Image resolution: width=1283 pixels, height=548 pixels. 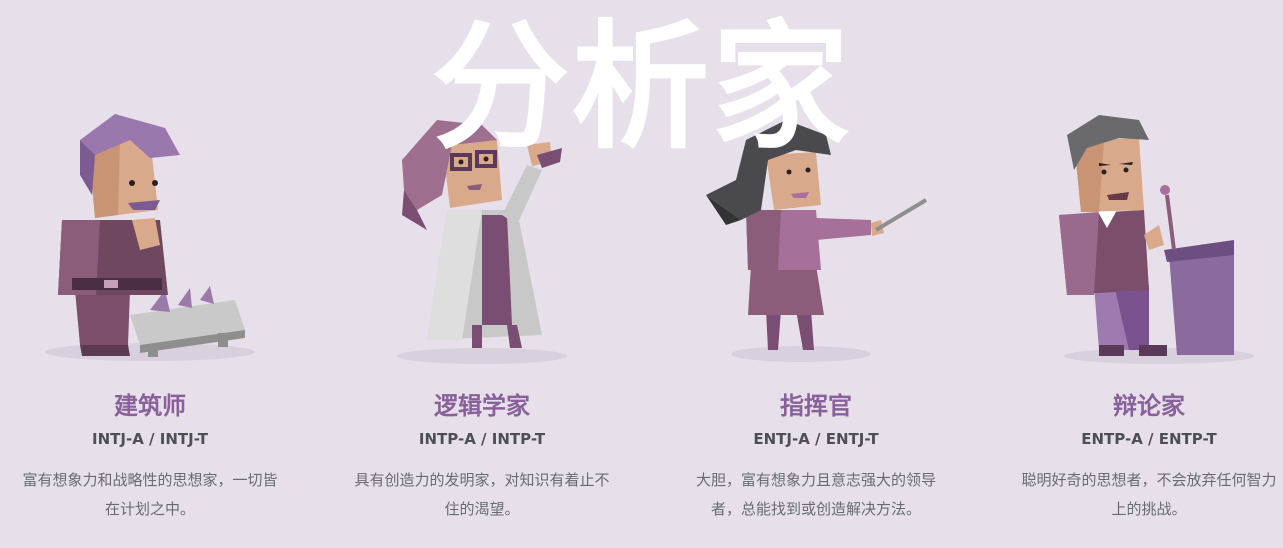 I want to click on personality-code: ENTJ-A / ENTJ-T, so click(x=816, y=439).